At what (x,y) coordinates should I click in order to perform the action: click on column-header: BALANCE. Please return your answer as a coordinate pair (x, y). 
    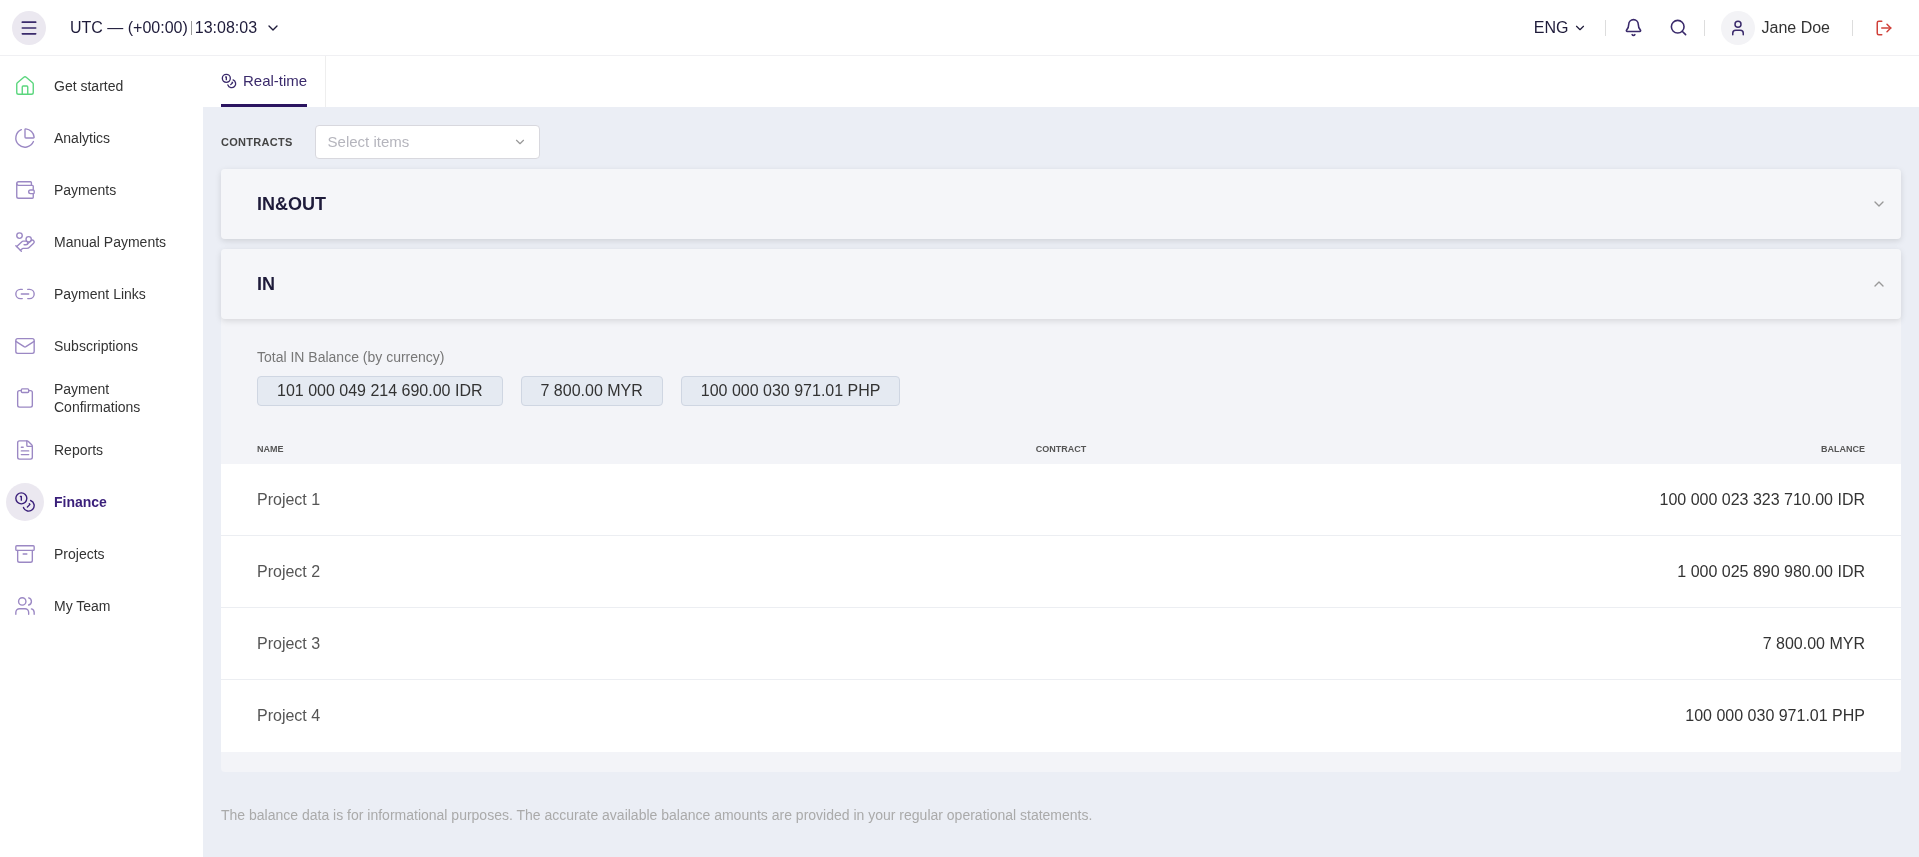
    Looking at the image, I should click on (1842, 450).